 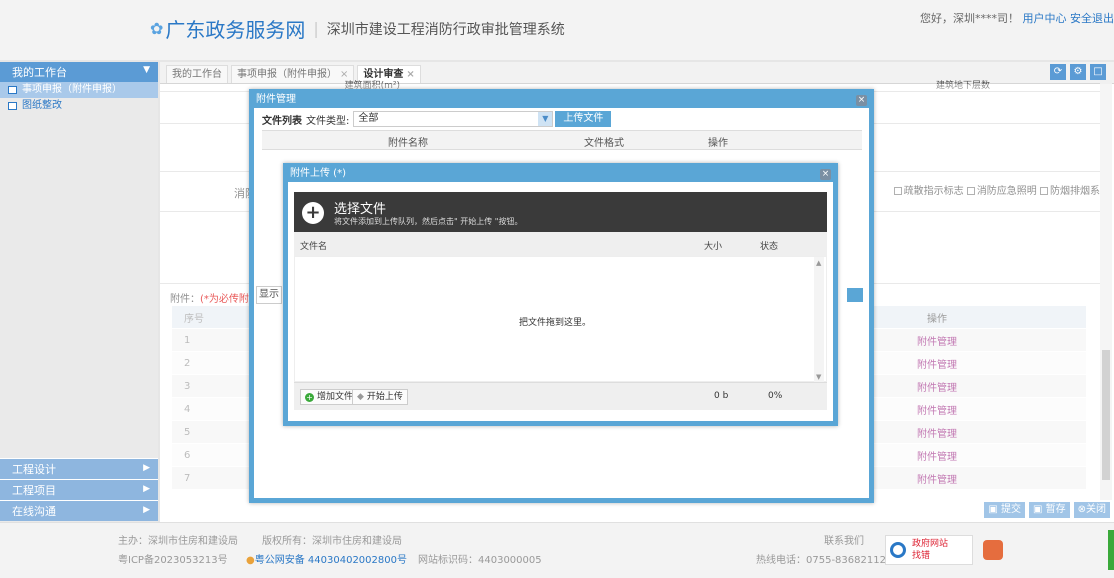 I want to click on side-float-bar, so click(x=1111, y=550).